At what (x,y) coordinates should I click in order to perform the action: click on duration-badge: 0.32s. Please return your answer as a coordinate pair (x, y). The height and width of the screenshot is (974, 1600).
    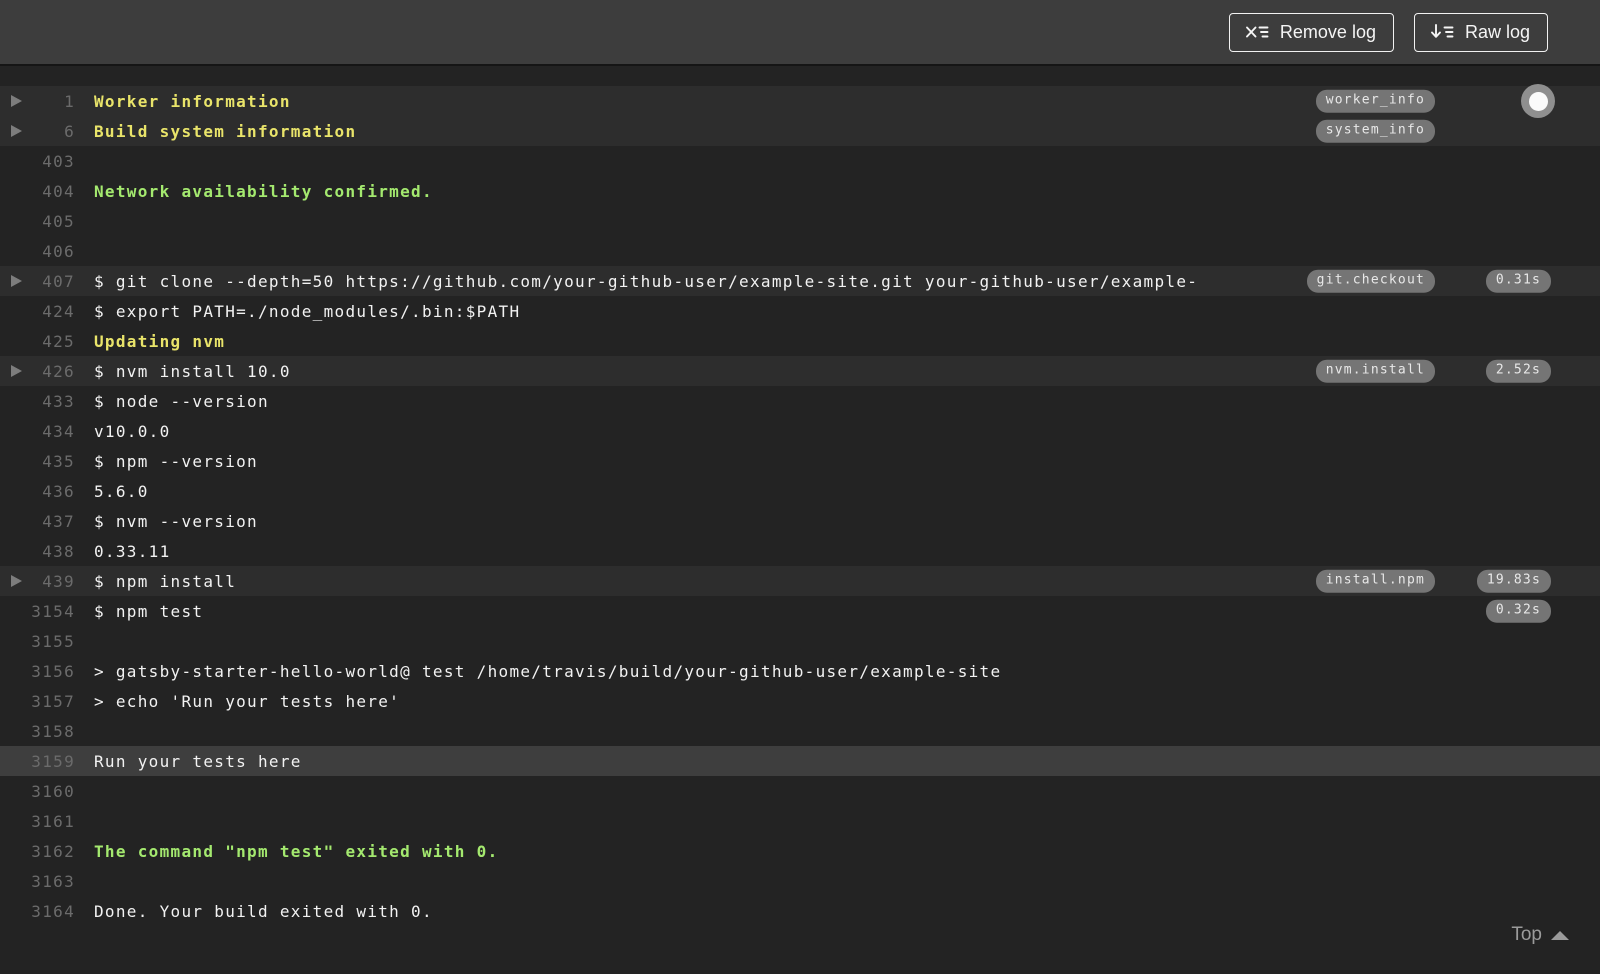
    Looking at the image, I should click on (1518, 611).